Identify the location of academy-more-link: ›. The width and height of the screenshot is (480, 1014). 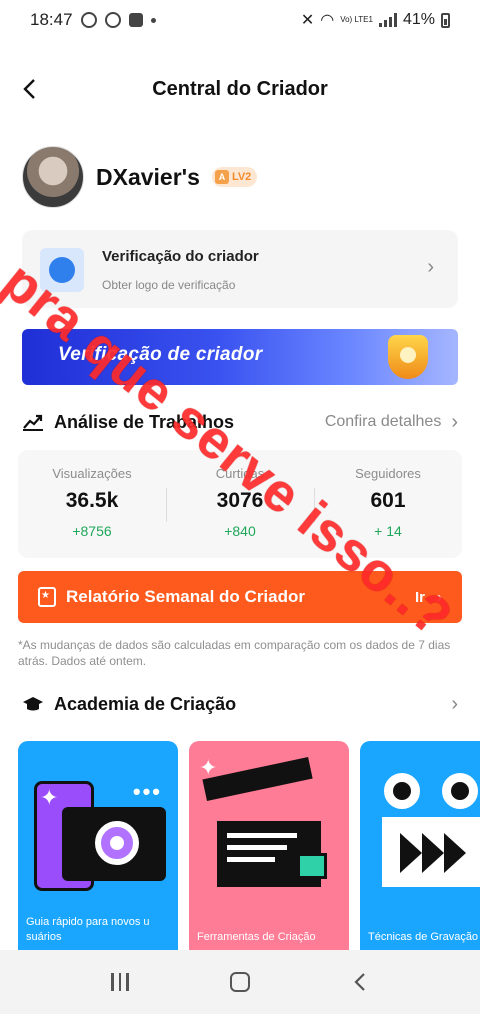
(454, 704).